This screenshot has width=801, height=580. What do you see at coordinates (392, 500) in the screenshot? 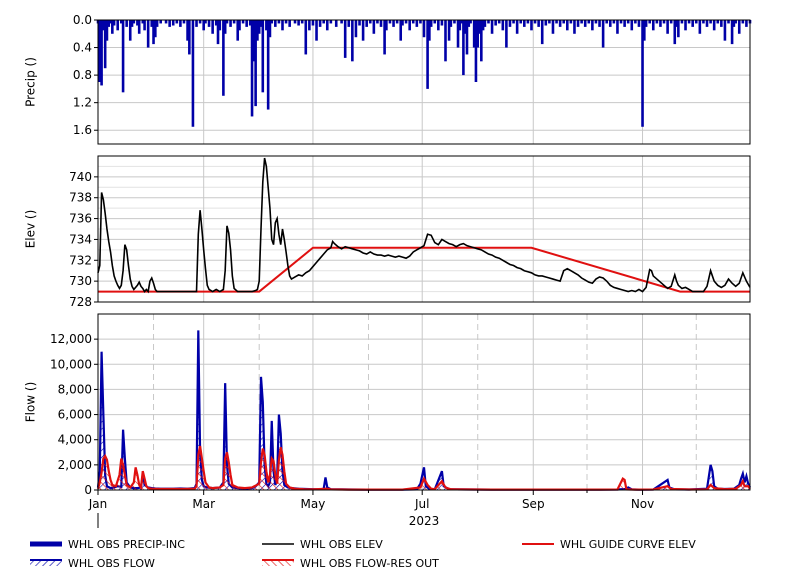
I see `x-axis: Jan Mar May Jul Sep Nov` at bounding box center [392, 500].